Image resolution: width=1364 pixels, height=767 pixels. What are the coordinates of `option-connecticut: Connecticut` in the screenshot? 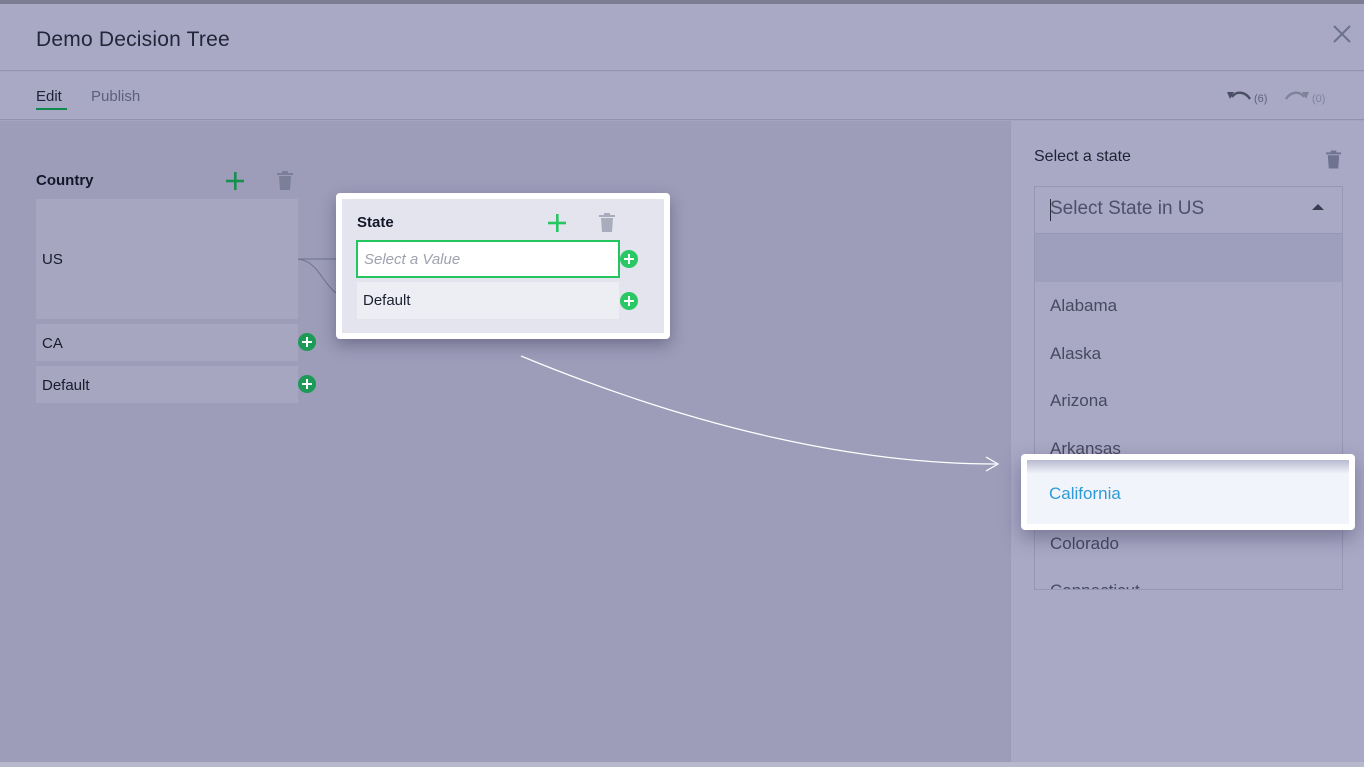 It's located at (1095, 585).